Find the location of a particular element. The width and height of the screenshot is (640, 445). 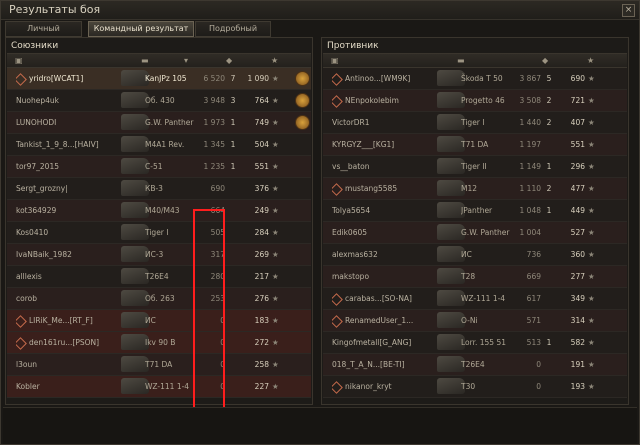

player-row: yridro[WCAT1] KanJPz 105 6 520 7 1 090 ★ is located at coordinates (159, 79).